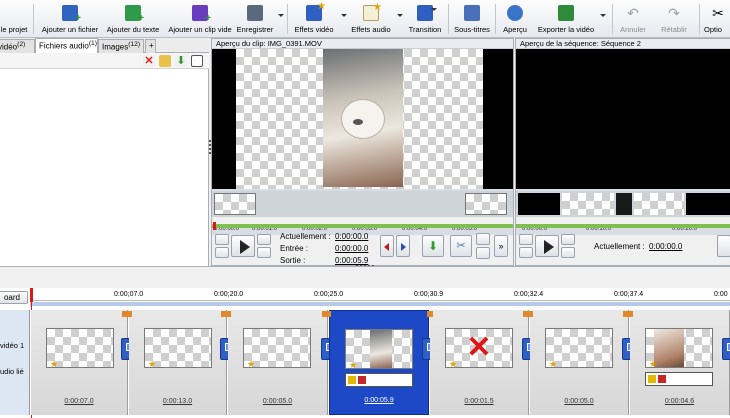 The width and height of the screenshot is (730, 418). I want to click on add-tab-button: +, so click(150, 46).